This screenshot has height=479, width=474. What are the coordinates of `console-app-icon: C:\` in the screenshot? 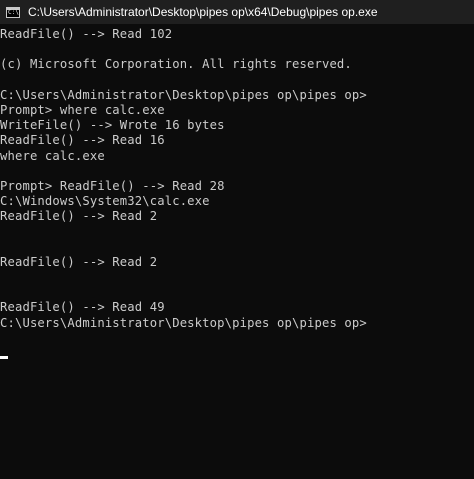 It's located at (13, 12).